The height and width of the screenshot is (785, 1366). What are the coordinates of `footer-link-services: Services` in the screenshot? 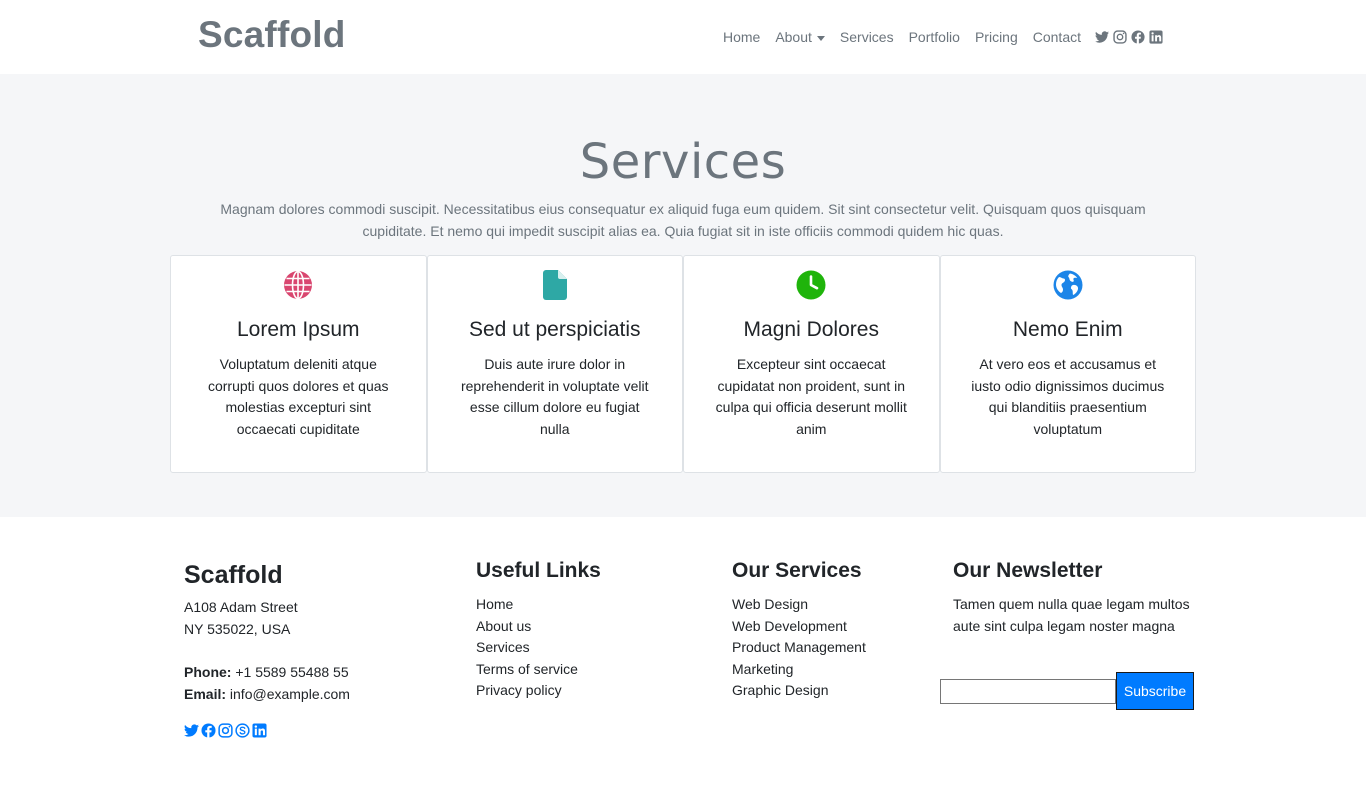 It's located at (527, 648).